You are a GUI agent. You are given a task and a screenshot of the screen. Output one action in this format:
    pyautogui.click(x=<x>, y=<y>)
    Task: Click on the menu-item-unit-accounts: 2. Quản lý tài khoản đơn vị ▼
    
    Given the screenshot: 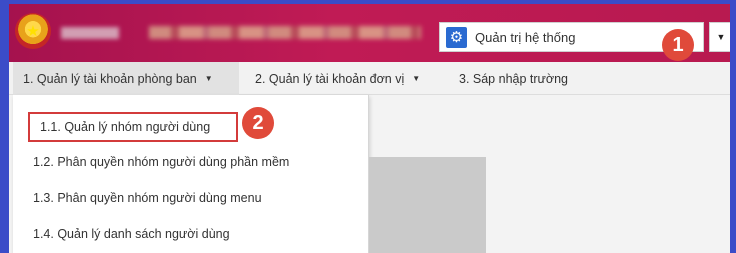 What is the action you would take?
    pyautogui.click(x=337, y=78)
    